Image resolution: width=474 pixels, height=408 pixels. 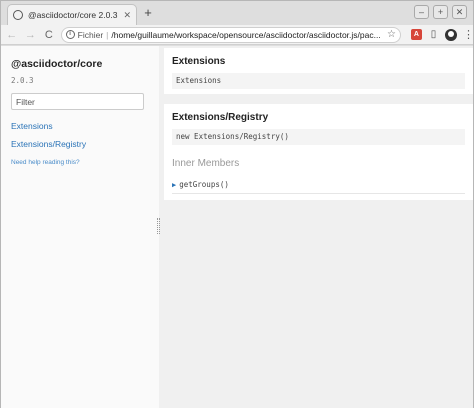 What do you see at coordinates (220, 117) in the screenshot?
I see `section-title: Extensions/Registry` at bounding box center [220, 117].